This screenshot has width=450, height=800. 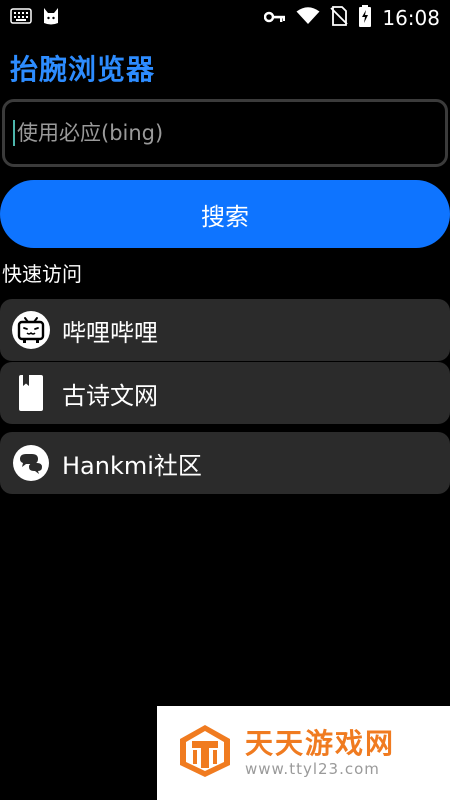 What do you see at coordinates (110, 332) in the screenshot?
I see `quick-access-item-label: 哔哩哔哩` at bounding box center [110, 332].